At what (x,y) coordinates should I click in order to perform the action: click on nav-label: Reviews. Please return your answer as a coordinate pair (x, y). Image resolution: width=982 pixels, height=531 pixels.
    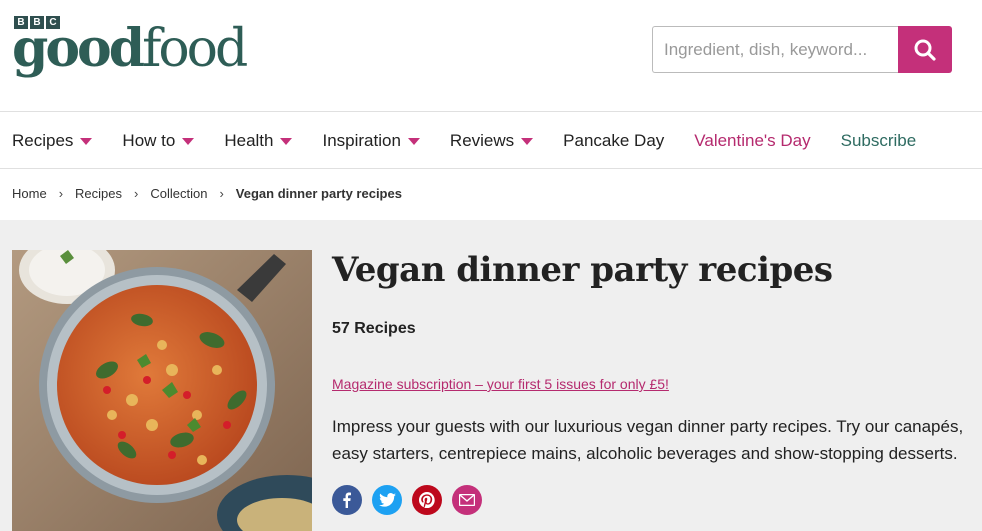
    Looking at the image, I should click on (482, 140).